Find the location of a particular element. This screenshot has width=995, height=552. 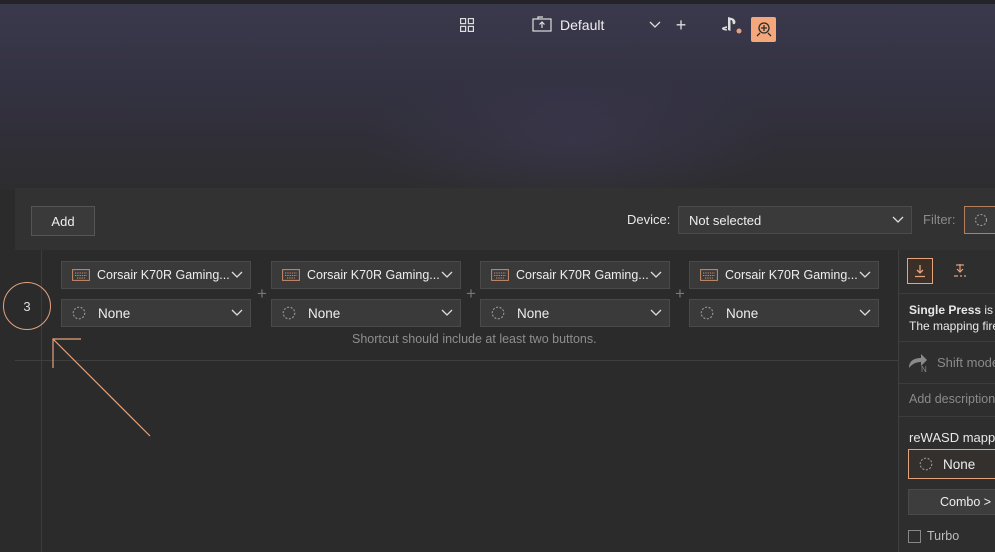

pointer-arrow-icon is located at coordinates (101, 387).